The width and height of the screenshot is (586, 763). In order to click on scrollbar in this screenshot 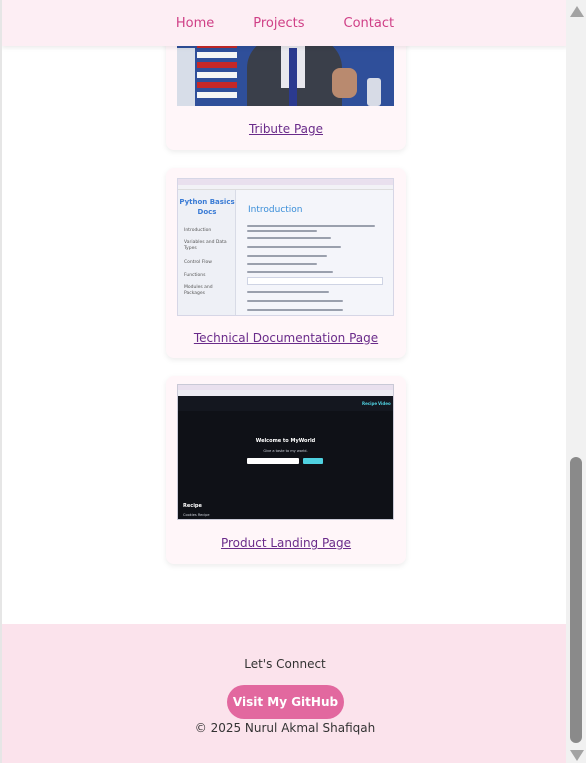, I will do `click(576, 381)`.